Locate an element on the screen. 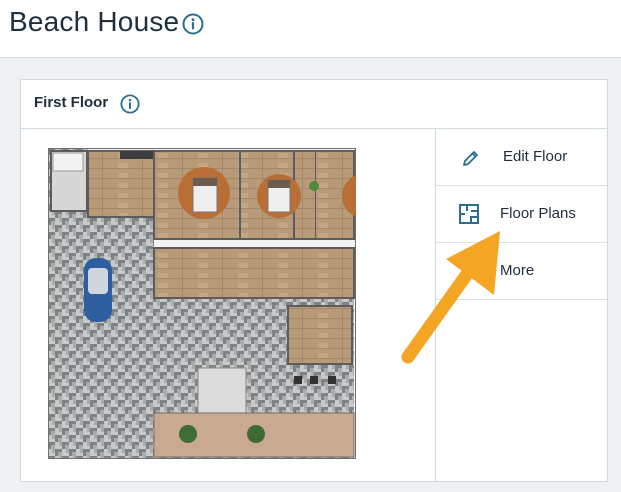  pencil-icon is located at coordinates (470, 158).